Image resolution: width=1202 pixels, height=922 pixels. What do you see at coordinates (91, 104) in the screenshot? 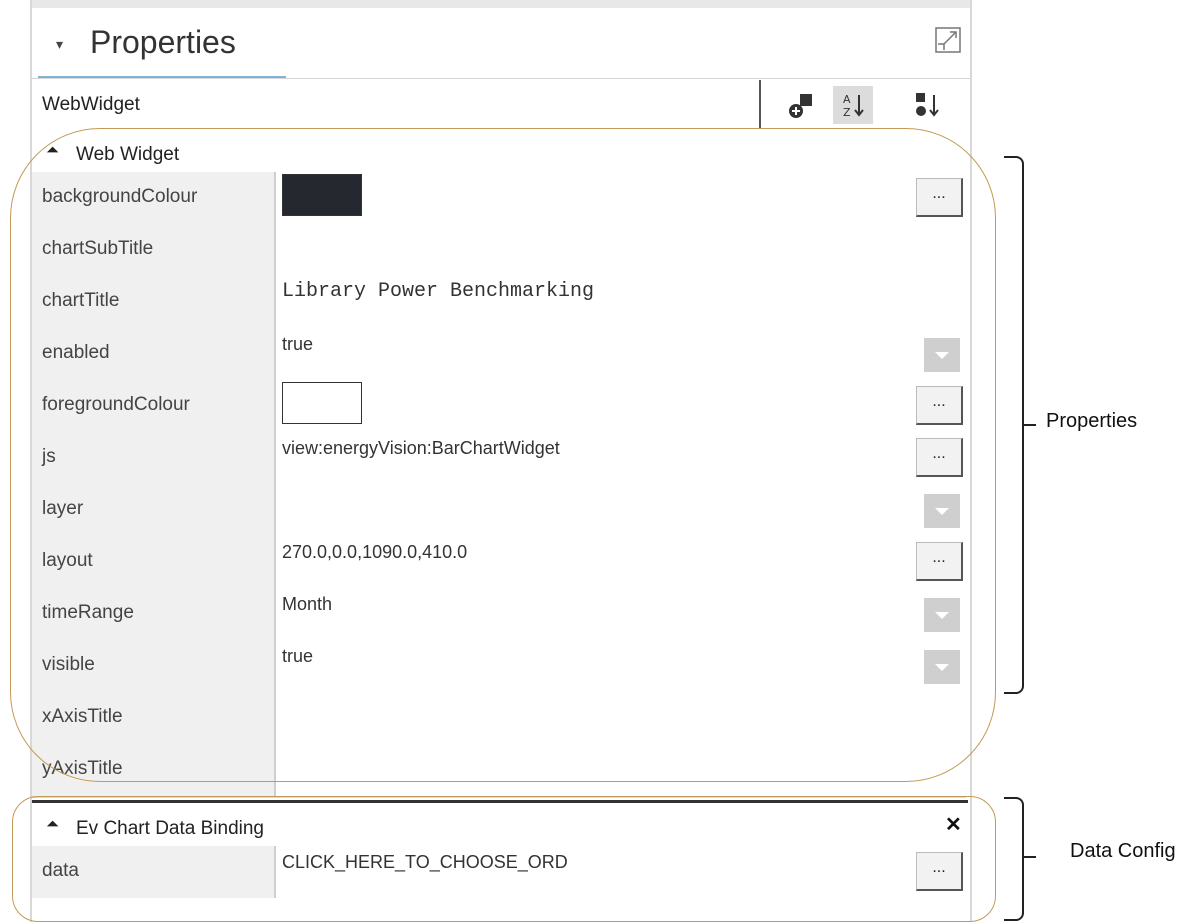
I see `widget-name: WebWidget` at bounding box center [91, 104].